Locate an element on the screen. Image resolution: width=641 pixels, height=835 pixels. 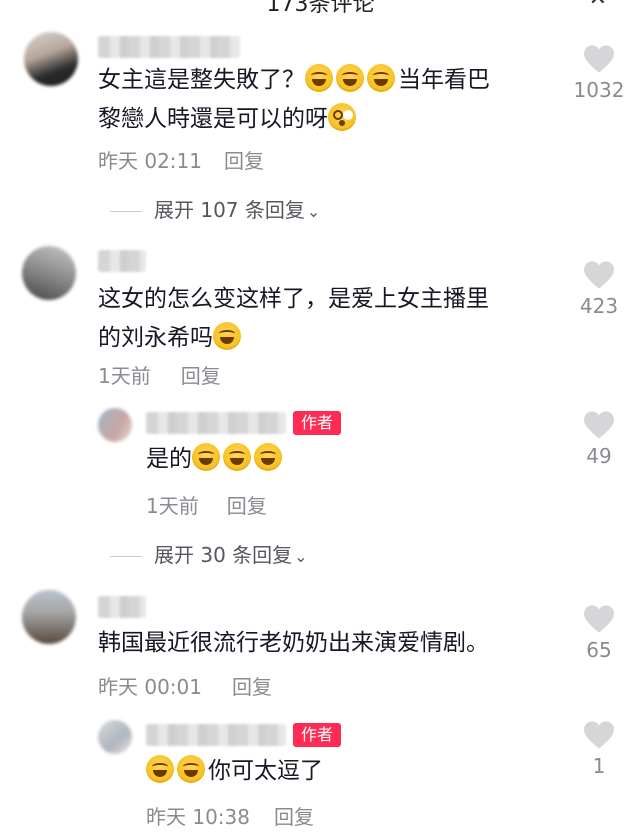
comments-count-title: 173条评论 is located at coordinates (320, 7).